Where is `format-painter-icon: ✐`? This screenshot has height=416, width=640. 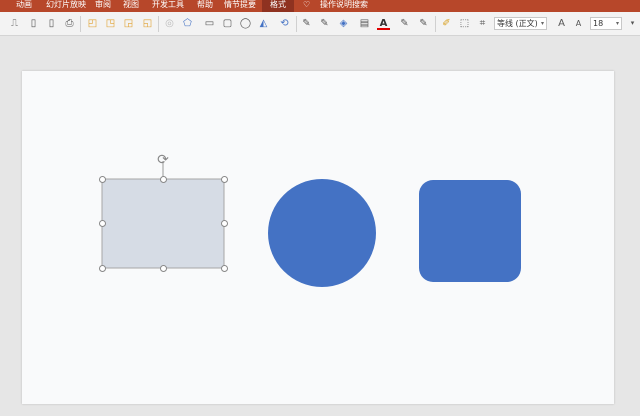
format-painter-icon: ✐ is located at coordinates (446, 23).